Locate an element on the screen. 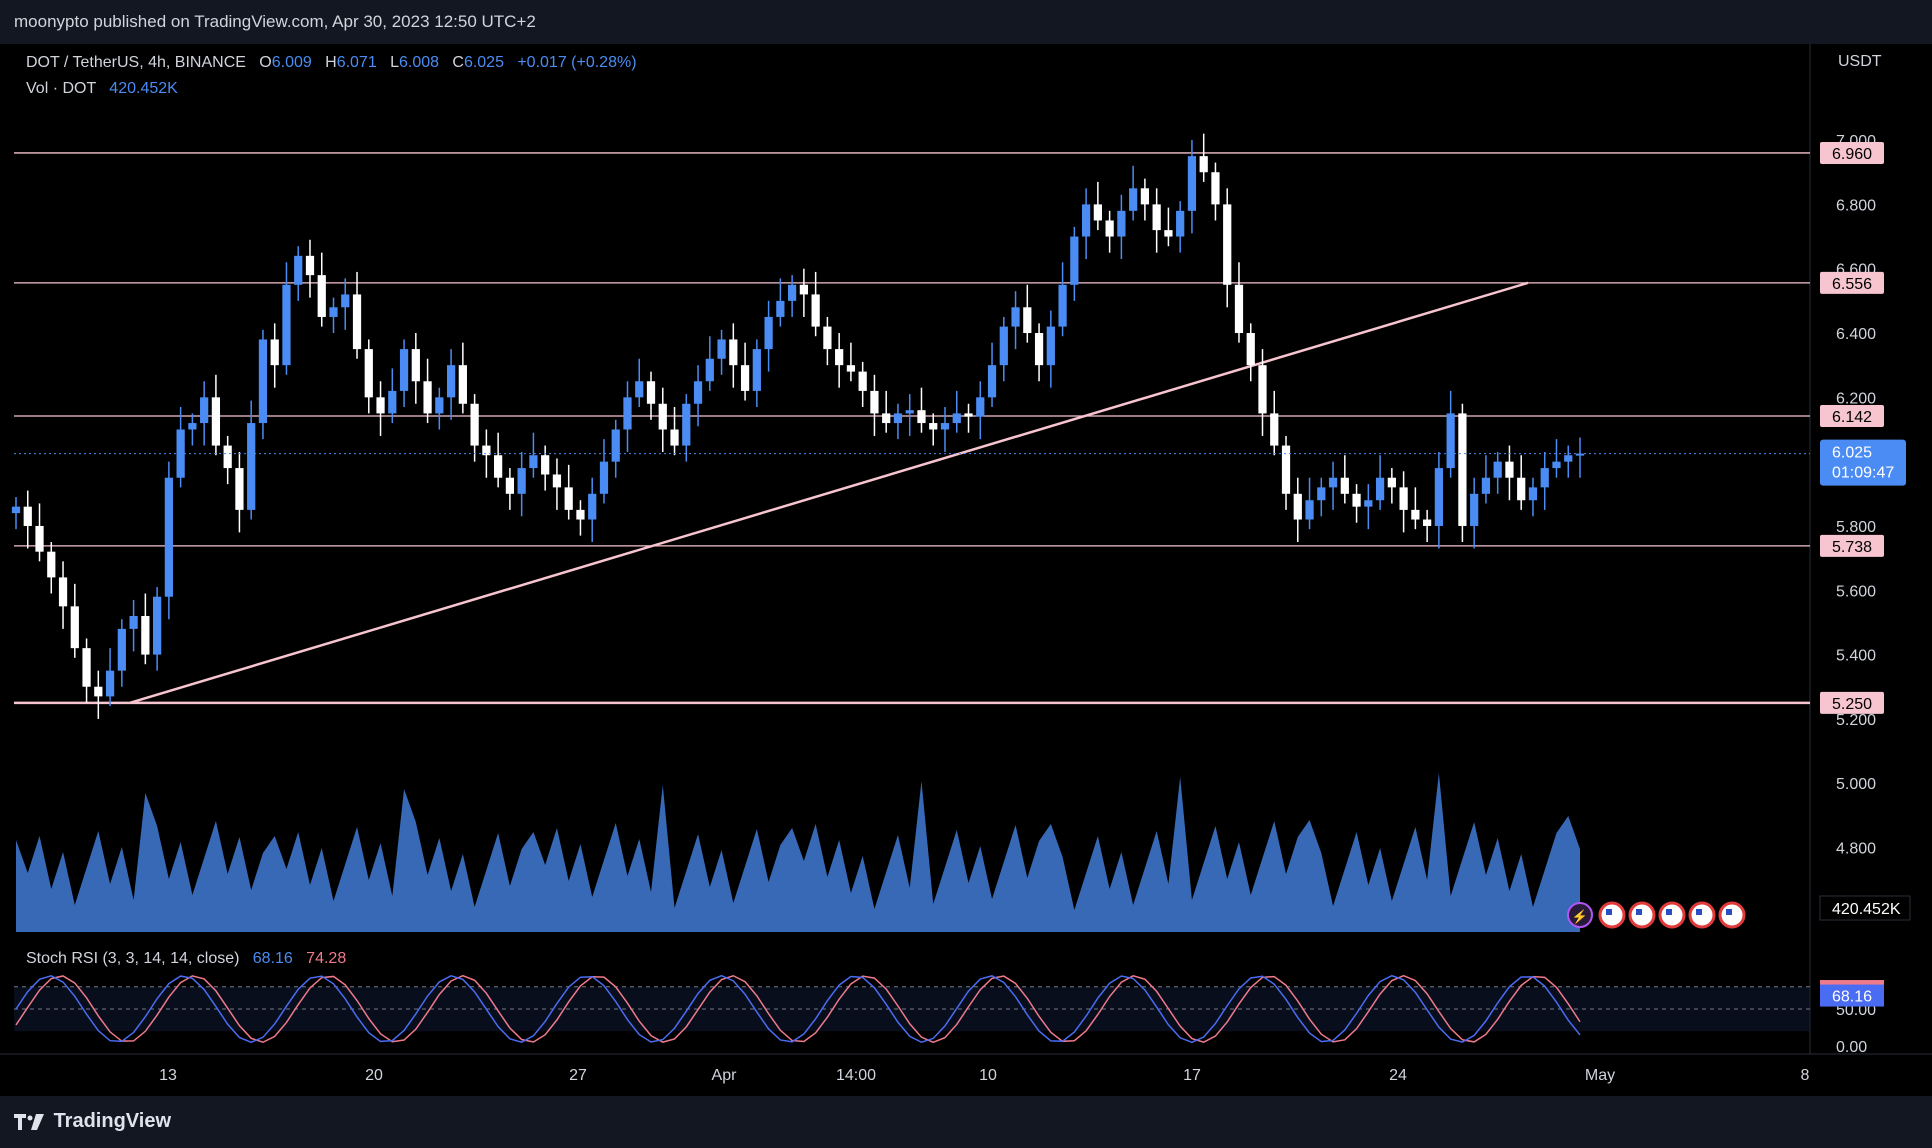 The image size is (1932, 1148). time-tick-label: 17 is located at coordinates (1192, 1075).